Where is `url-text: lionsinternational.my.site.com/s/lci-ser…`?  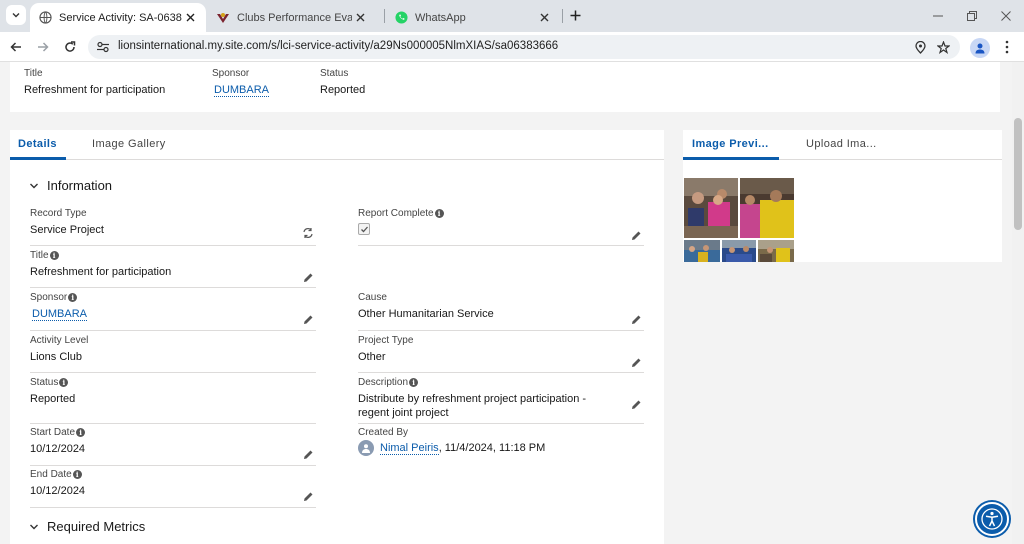 url-text: lionsinternational.my.site.com/s/lci-ser… is located at coordinates (338, 46).